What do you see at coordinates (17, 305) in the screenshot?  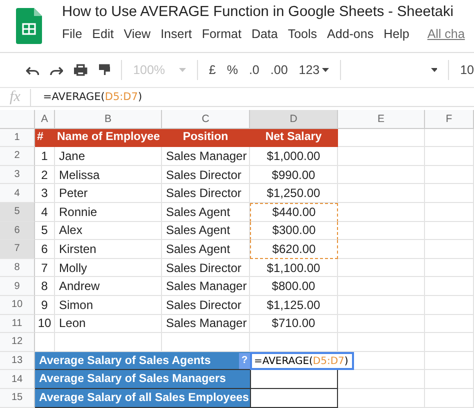 I see `row-number: 10` at bounding box center [17, 305].